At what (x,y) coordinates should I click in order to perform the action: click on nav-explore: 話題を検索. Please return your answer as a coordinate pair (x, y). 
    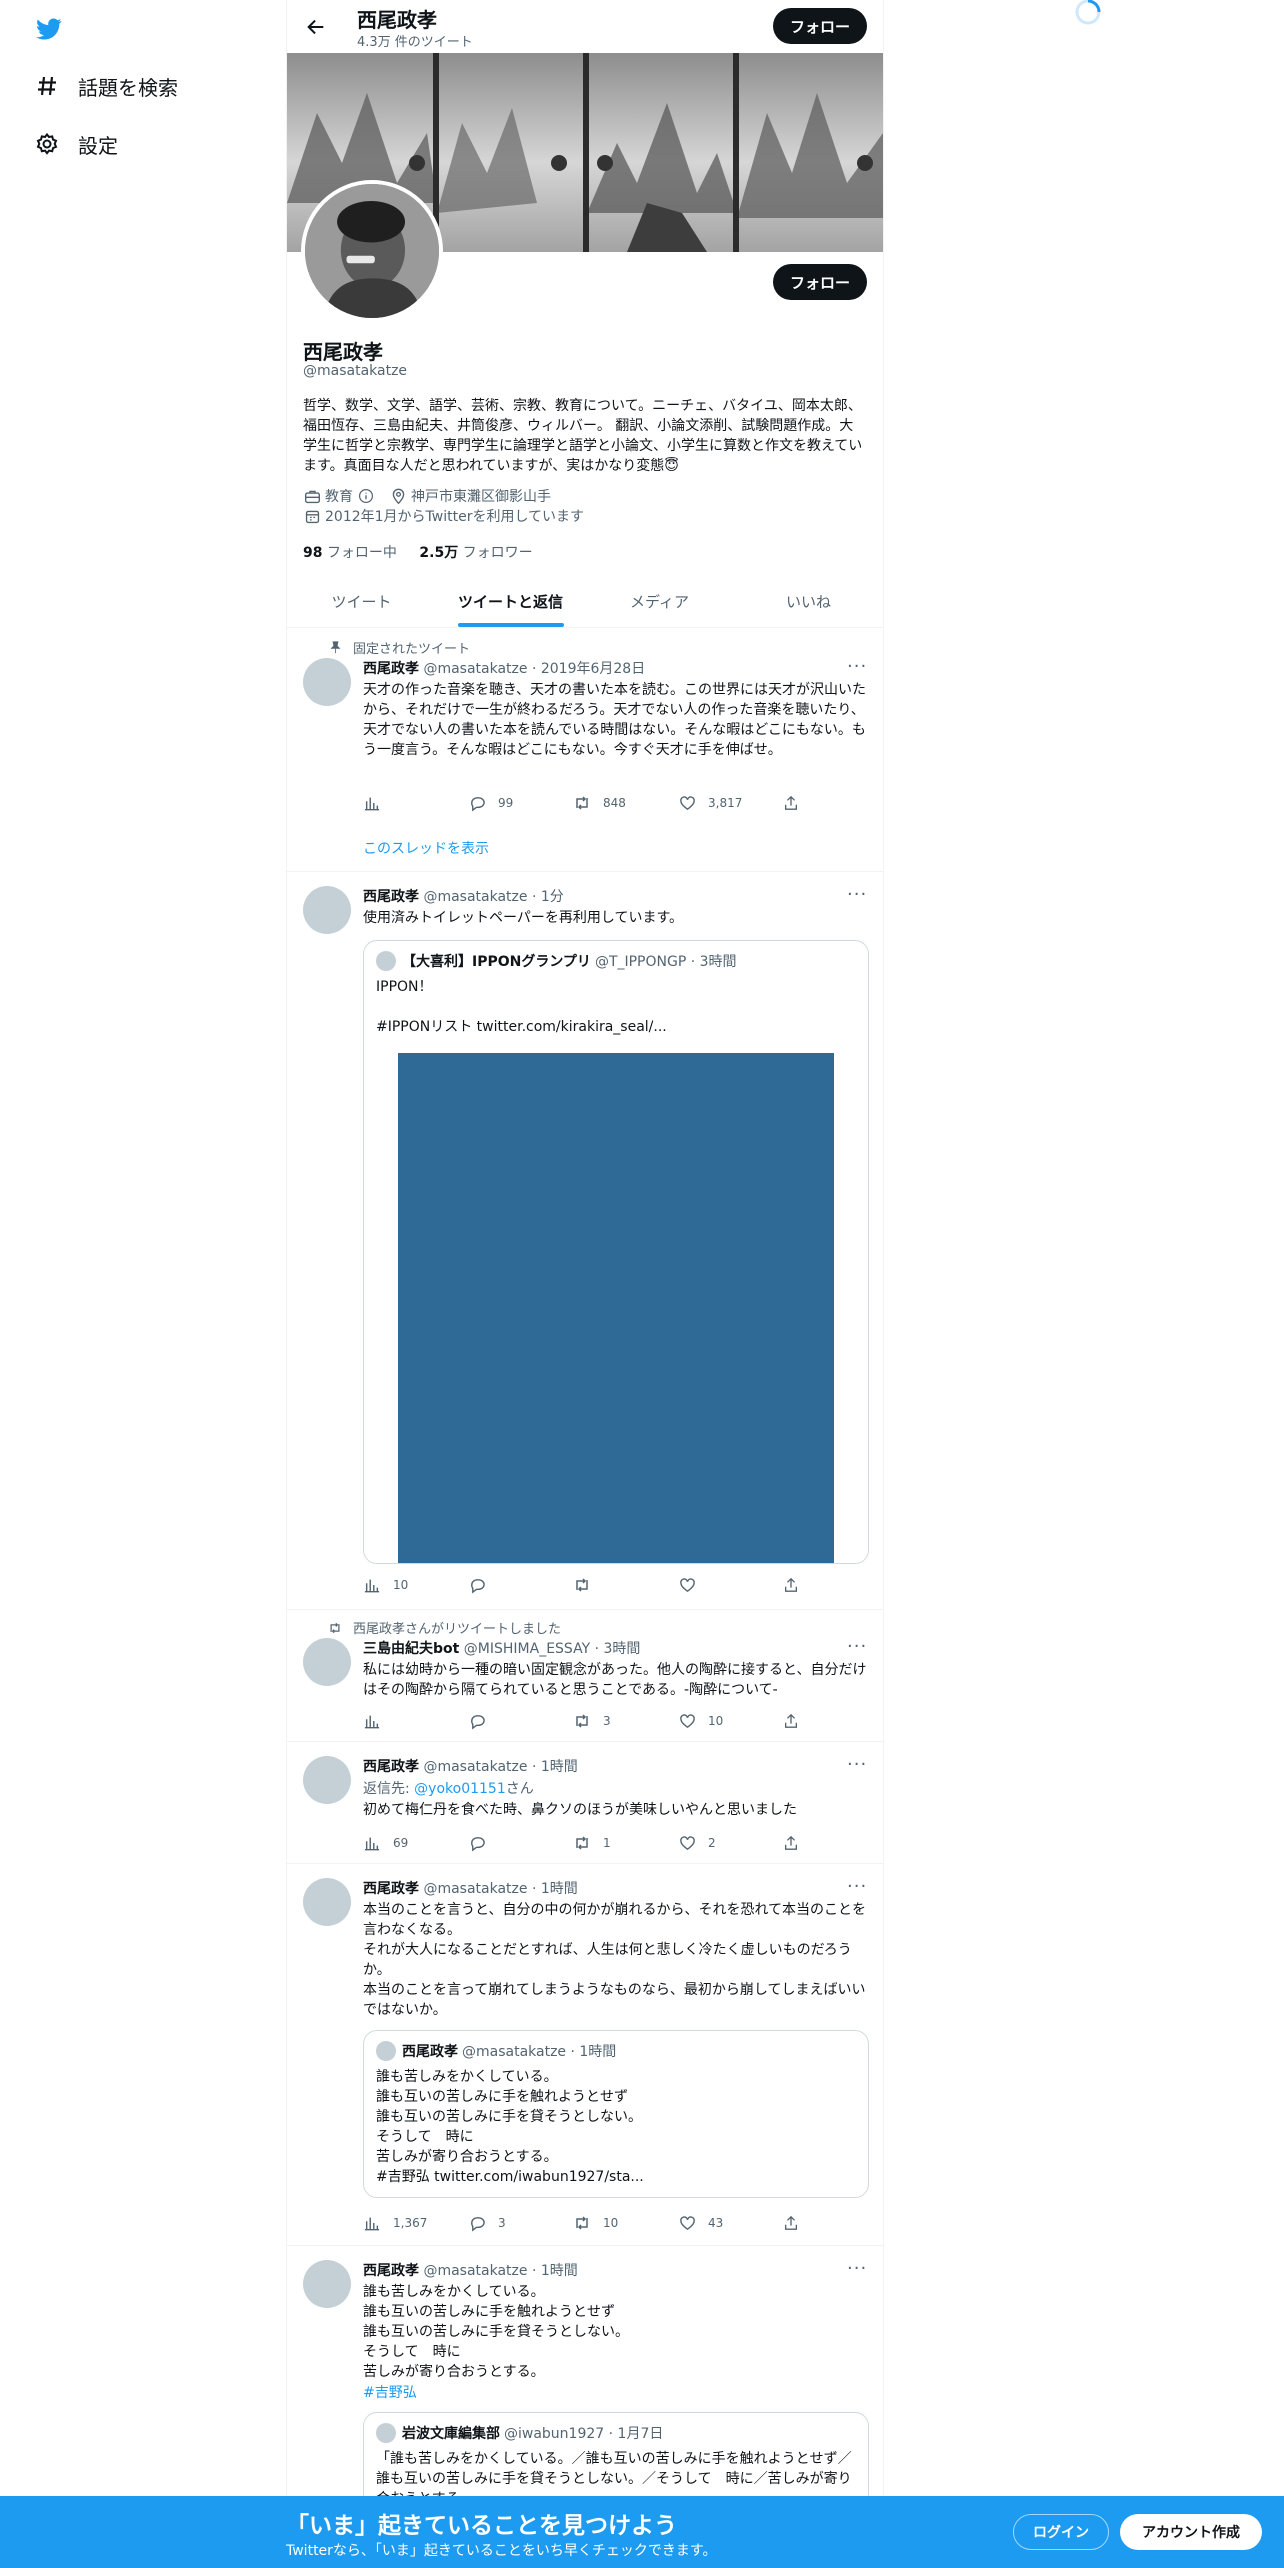
    Looking at the image, I should click on (106, 86).